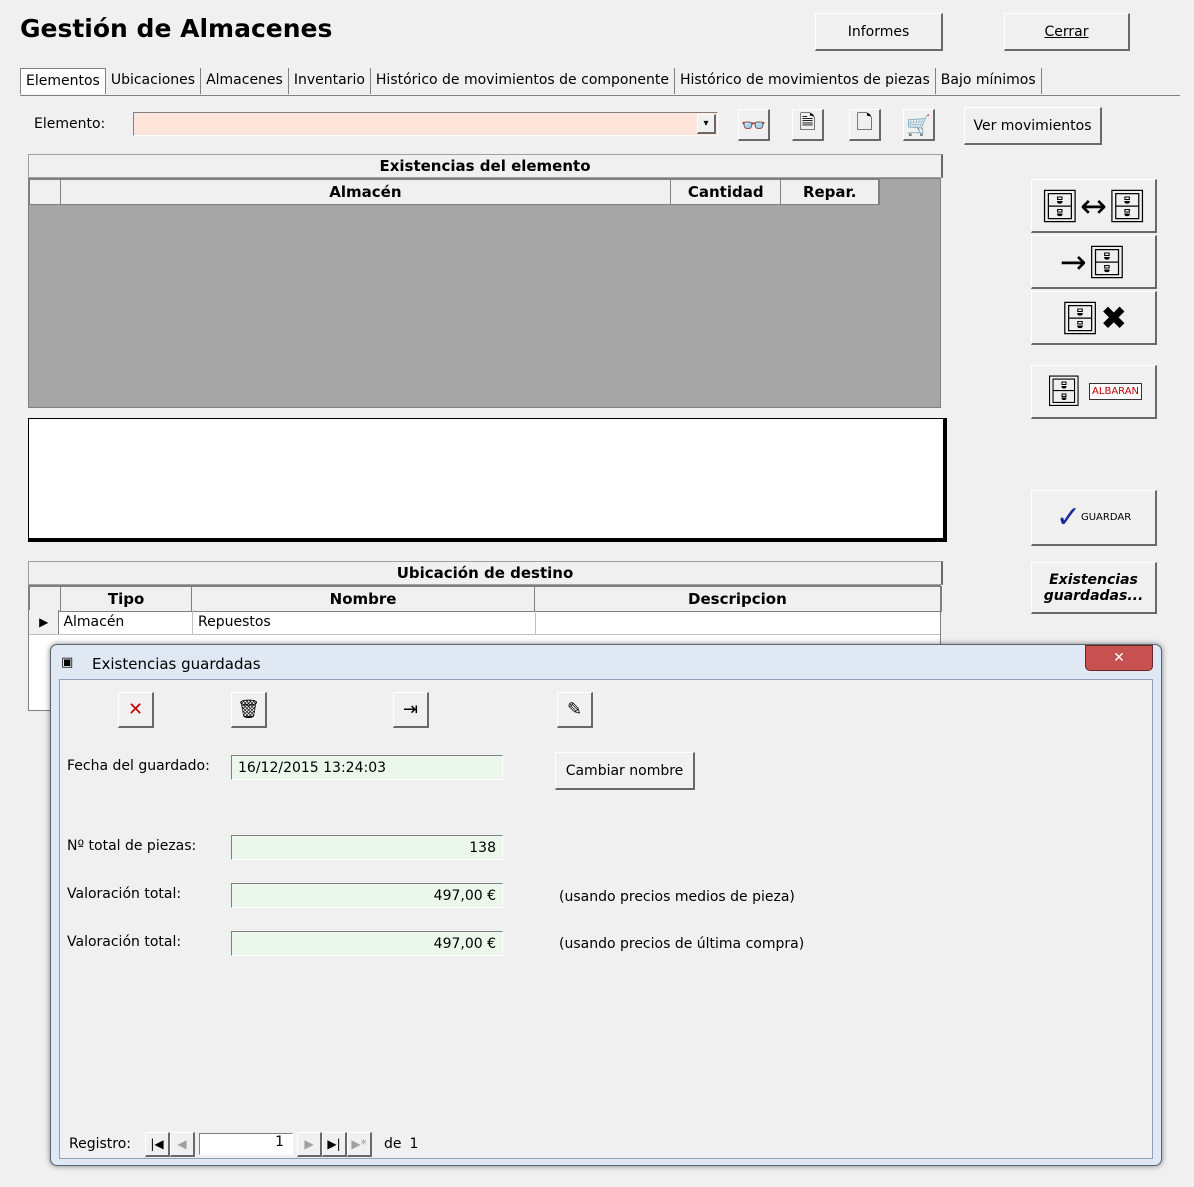 This screenshot has height=1187, width=1194. What do you see at coordinates (575, 710) in the screenshot?
I see `edit-save-icon: ✎` at bounding box center [575, 710].